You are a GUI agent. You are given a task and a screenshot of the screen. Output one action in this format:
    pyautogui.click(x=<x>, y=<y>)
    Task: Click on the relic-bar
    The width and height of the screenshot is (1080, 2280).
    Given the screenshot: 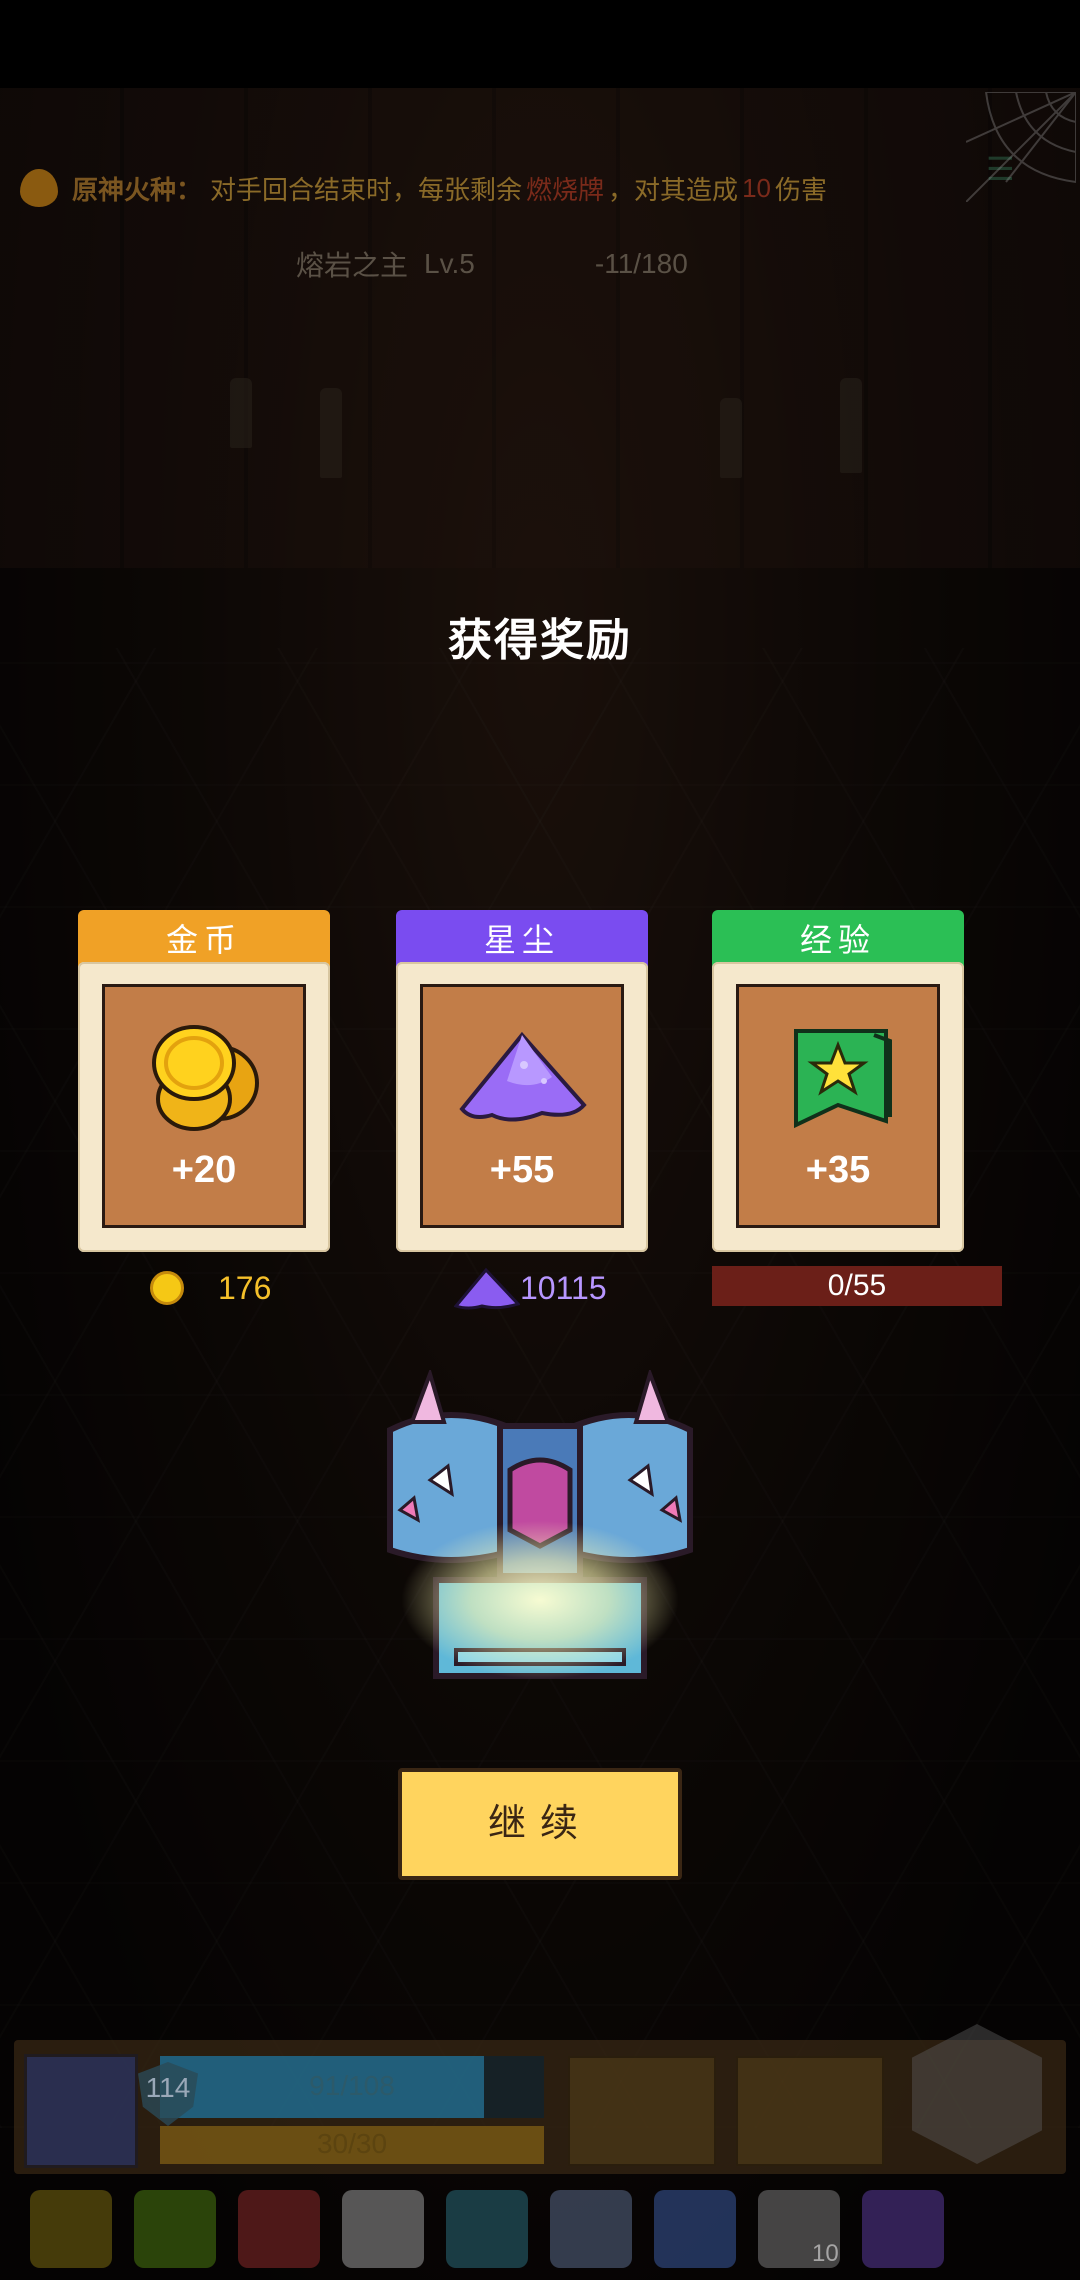 What is the action you would take?
    pyautogui.click(x=540, y=2230)
    